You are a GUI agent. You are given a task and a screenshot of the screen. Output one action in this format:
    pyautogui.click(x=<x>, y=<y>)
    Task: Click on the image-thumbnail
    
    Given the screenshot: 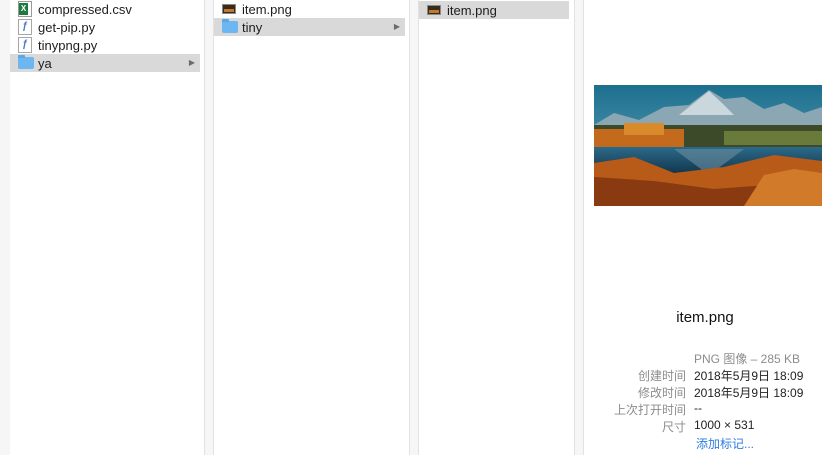 What is the action you would take?
    pyautogui.click(x=708, y=145)
    